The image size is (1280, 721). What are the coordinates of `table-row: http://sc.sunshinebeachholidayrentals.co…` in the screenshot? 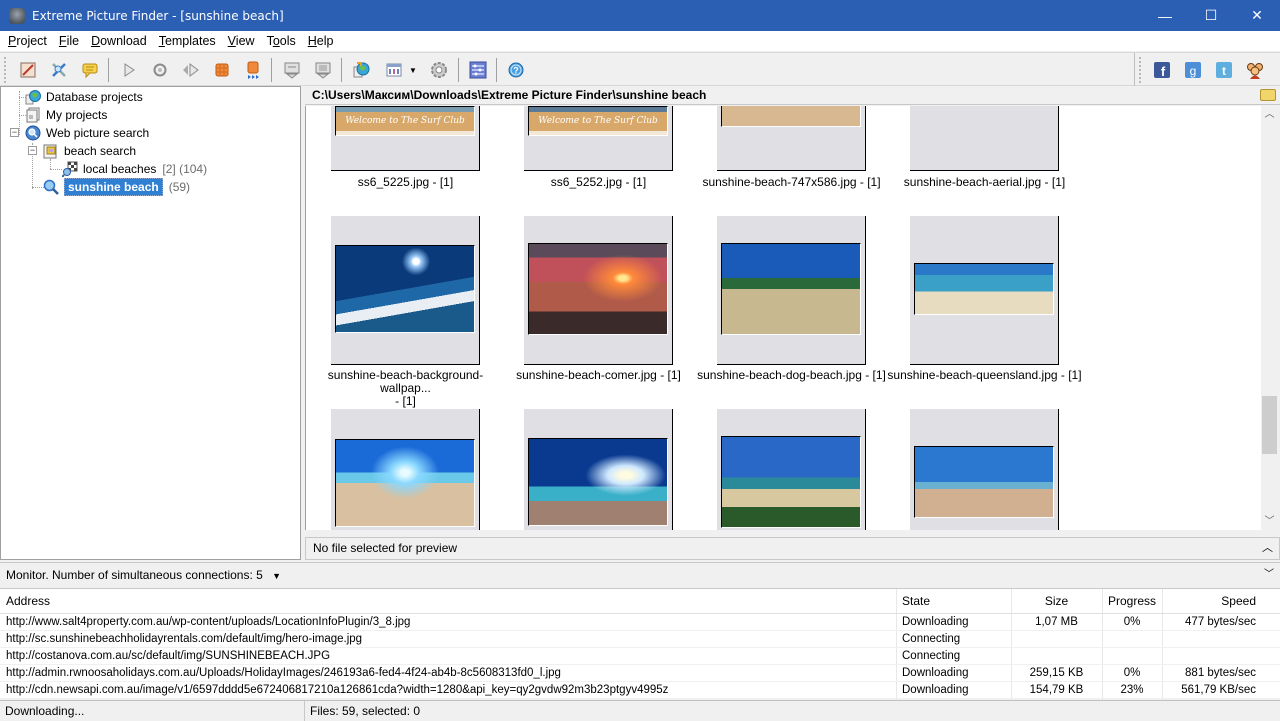 It's located at (640, 639).